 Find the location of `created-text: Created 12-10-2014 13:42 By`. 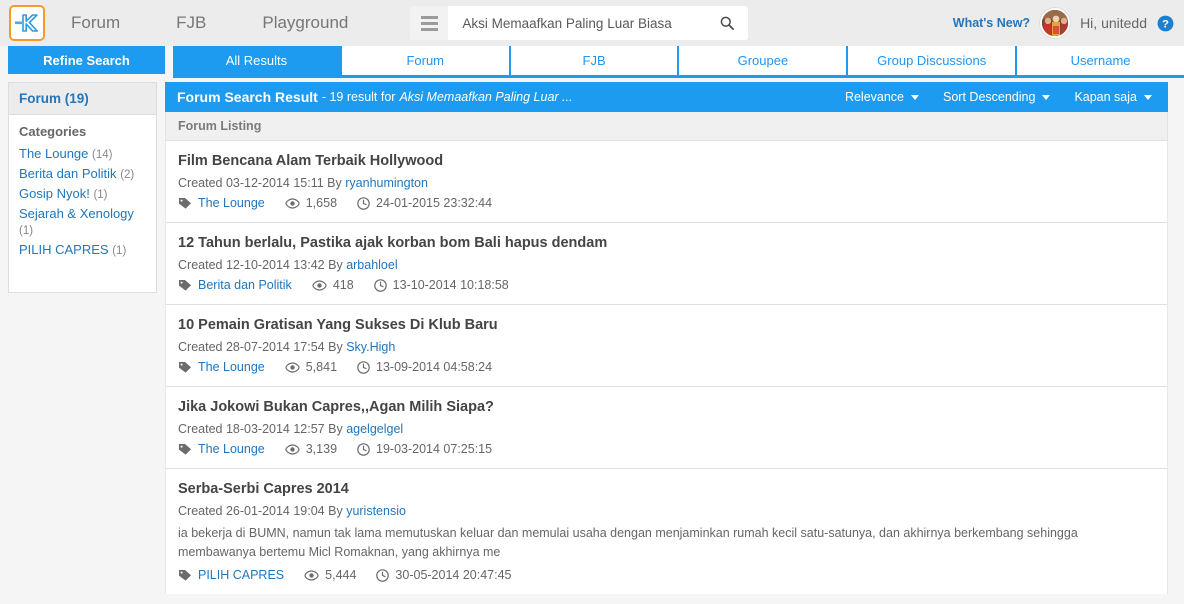

created-text: Created 12-10-2014 13:42 By is located at coordinates (260, 265).